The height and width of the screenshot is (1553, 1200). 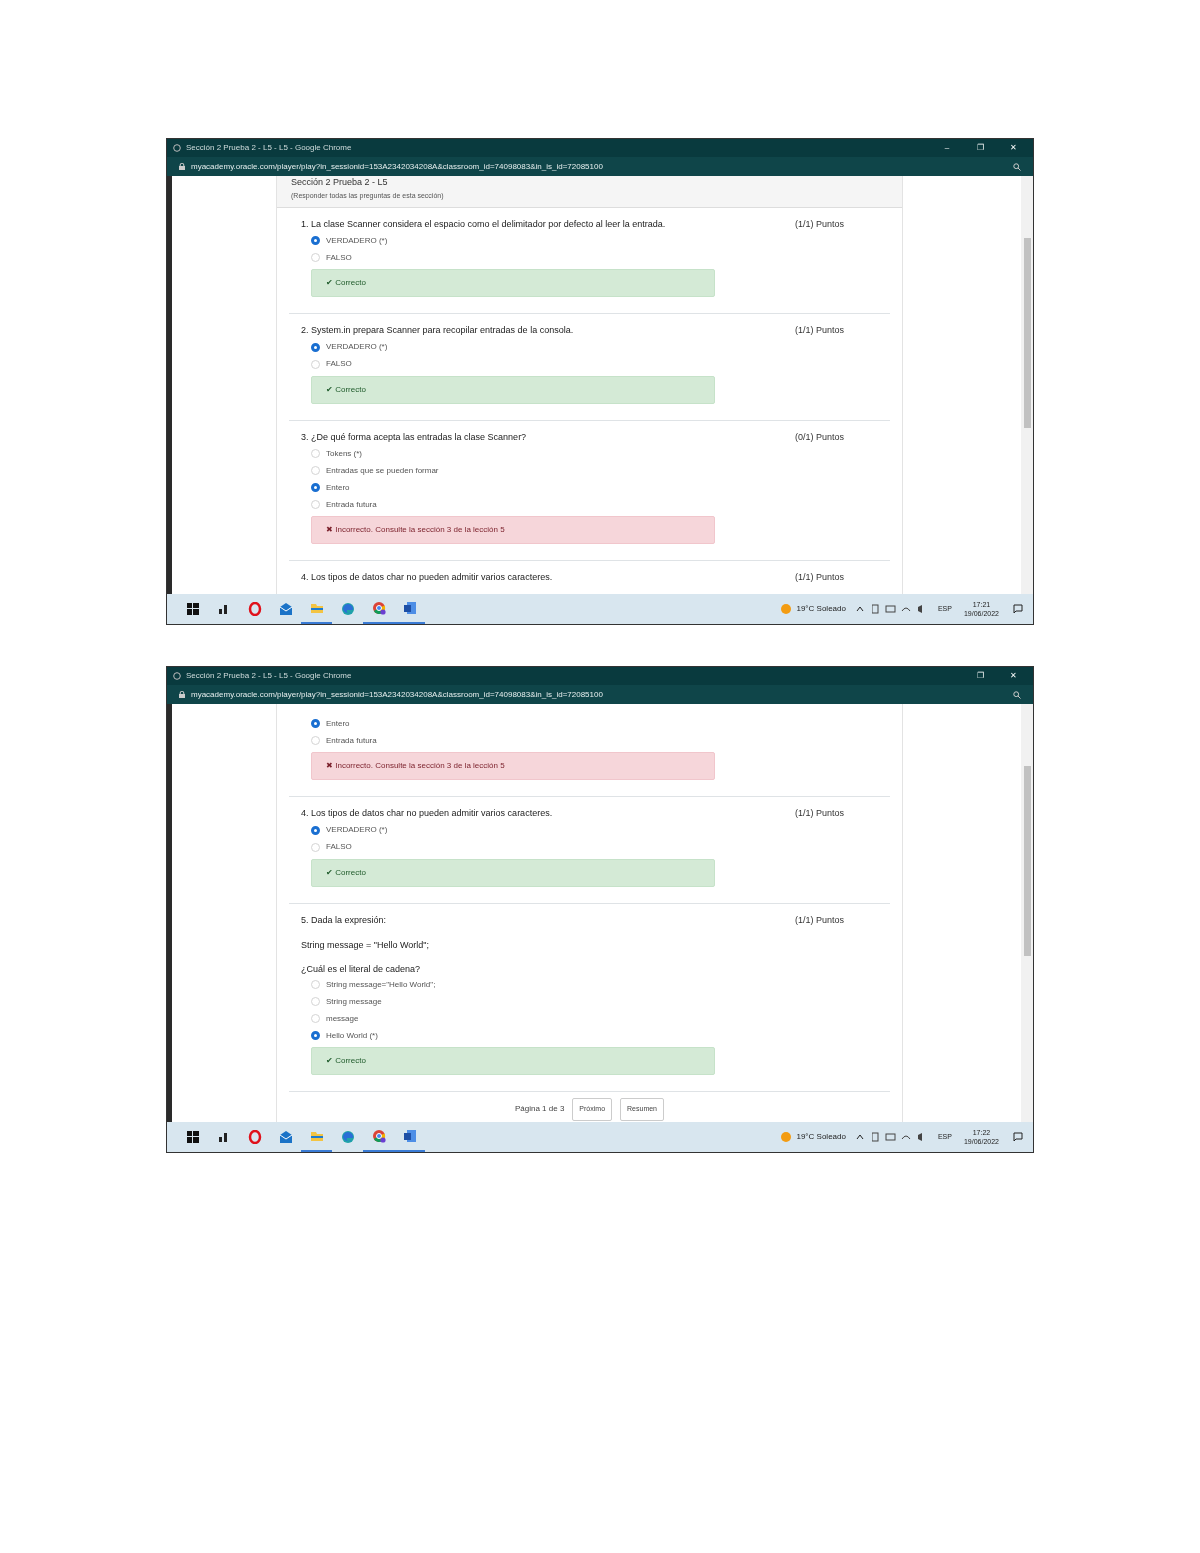 What do you see at coordinates (340, 182) in the screenshot?
I see `section-title: Sección 2 Prueba 2 - L5` at bounding box center [340, 182].